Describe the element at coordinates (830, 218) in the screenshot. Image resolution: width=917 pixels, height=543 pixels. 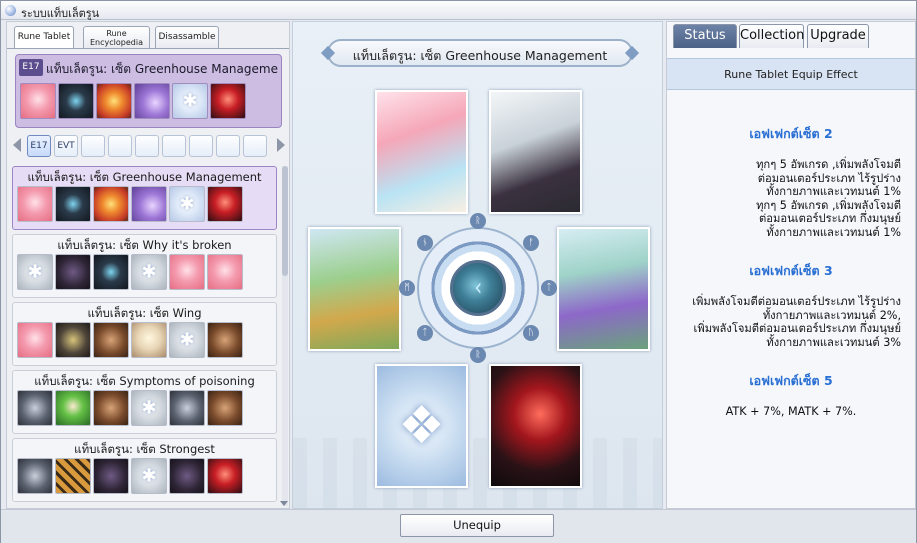
I see `effect-line: ต่อมอนเตอร์ประเภท กึ่งมนุษย์` at that location.